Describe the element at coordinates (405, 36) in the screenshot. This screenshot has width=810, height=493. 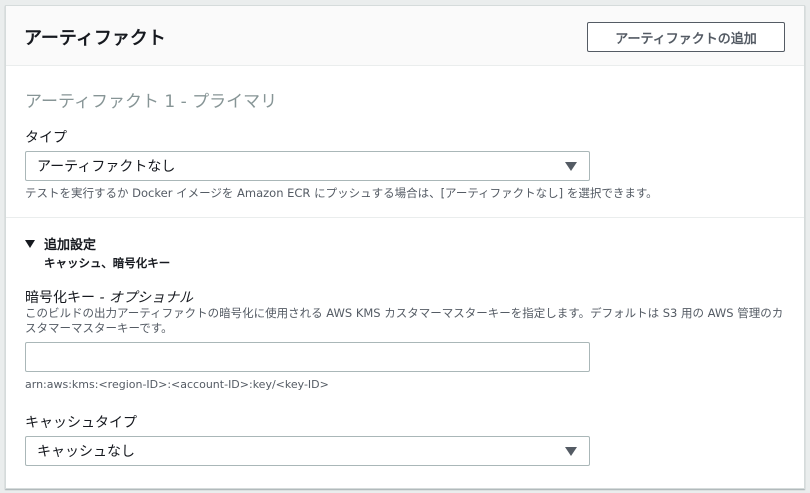
I see `panel-header: アーティファクト アーティファクトの追加` at that location.